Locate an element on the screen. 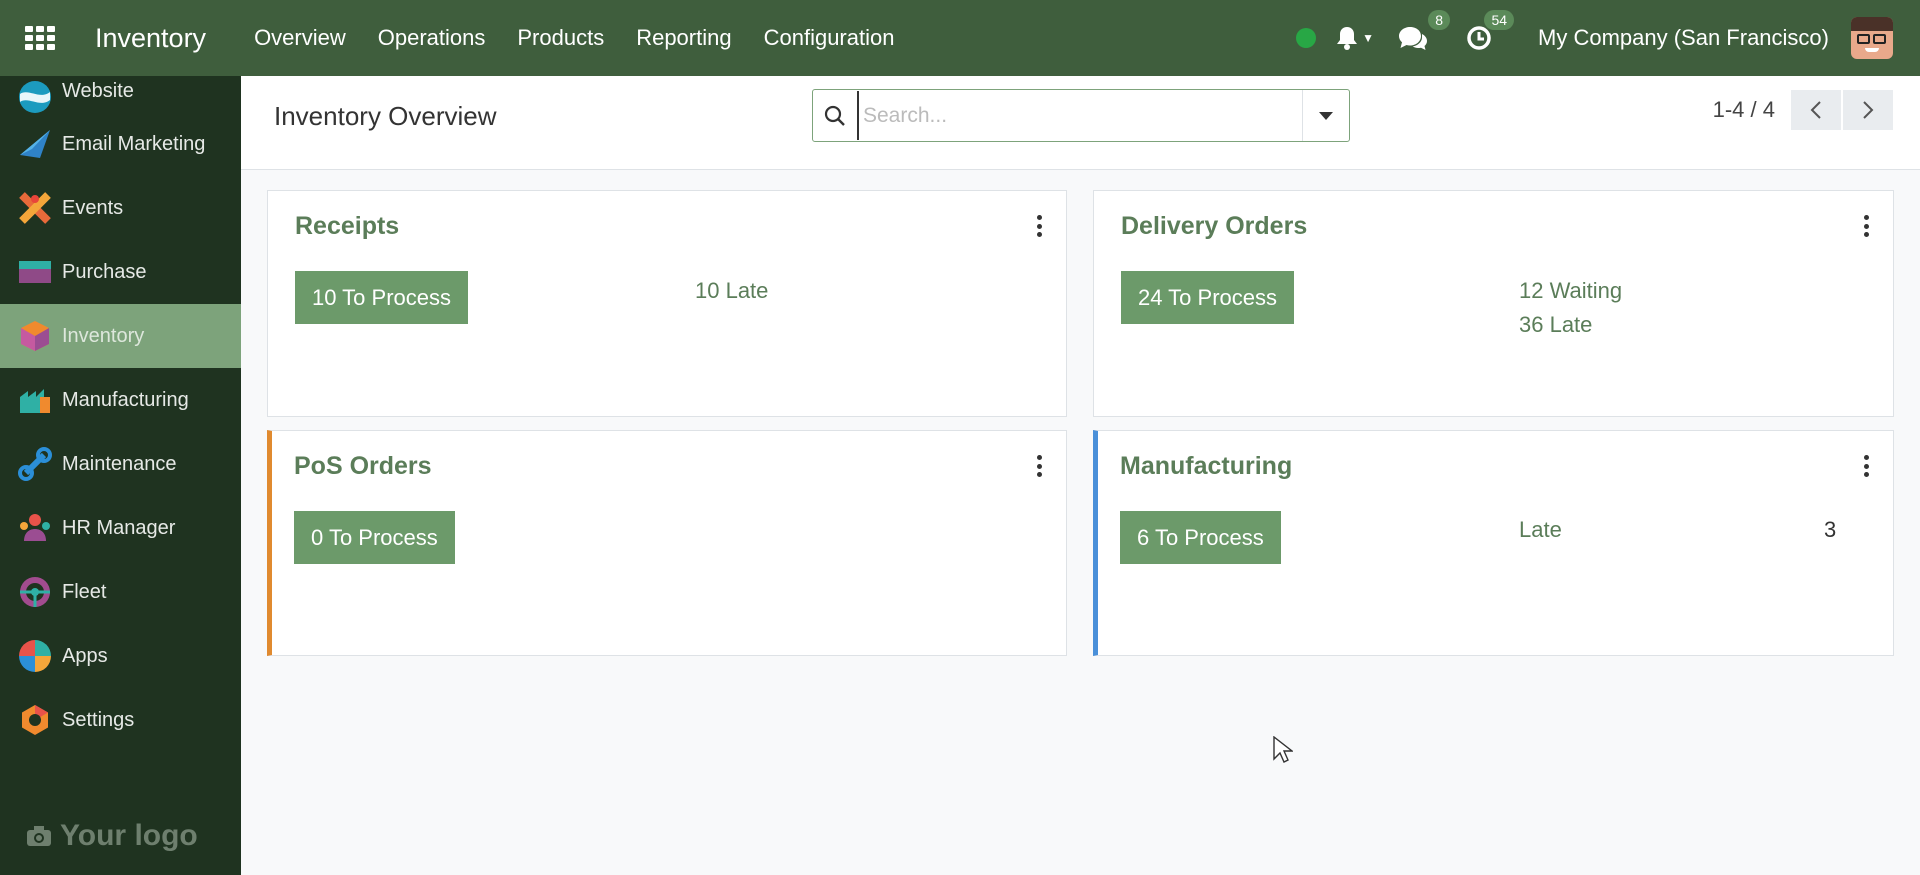 The height and width of the screenshot is (875, 1920). sidebar-item-label: Apps is located at coordinates (85, 655).